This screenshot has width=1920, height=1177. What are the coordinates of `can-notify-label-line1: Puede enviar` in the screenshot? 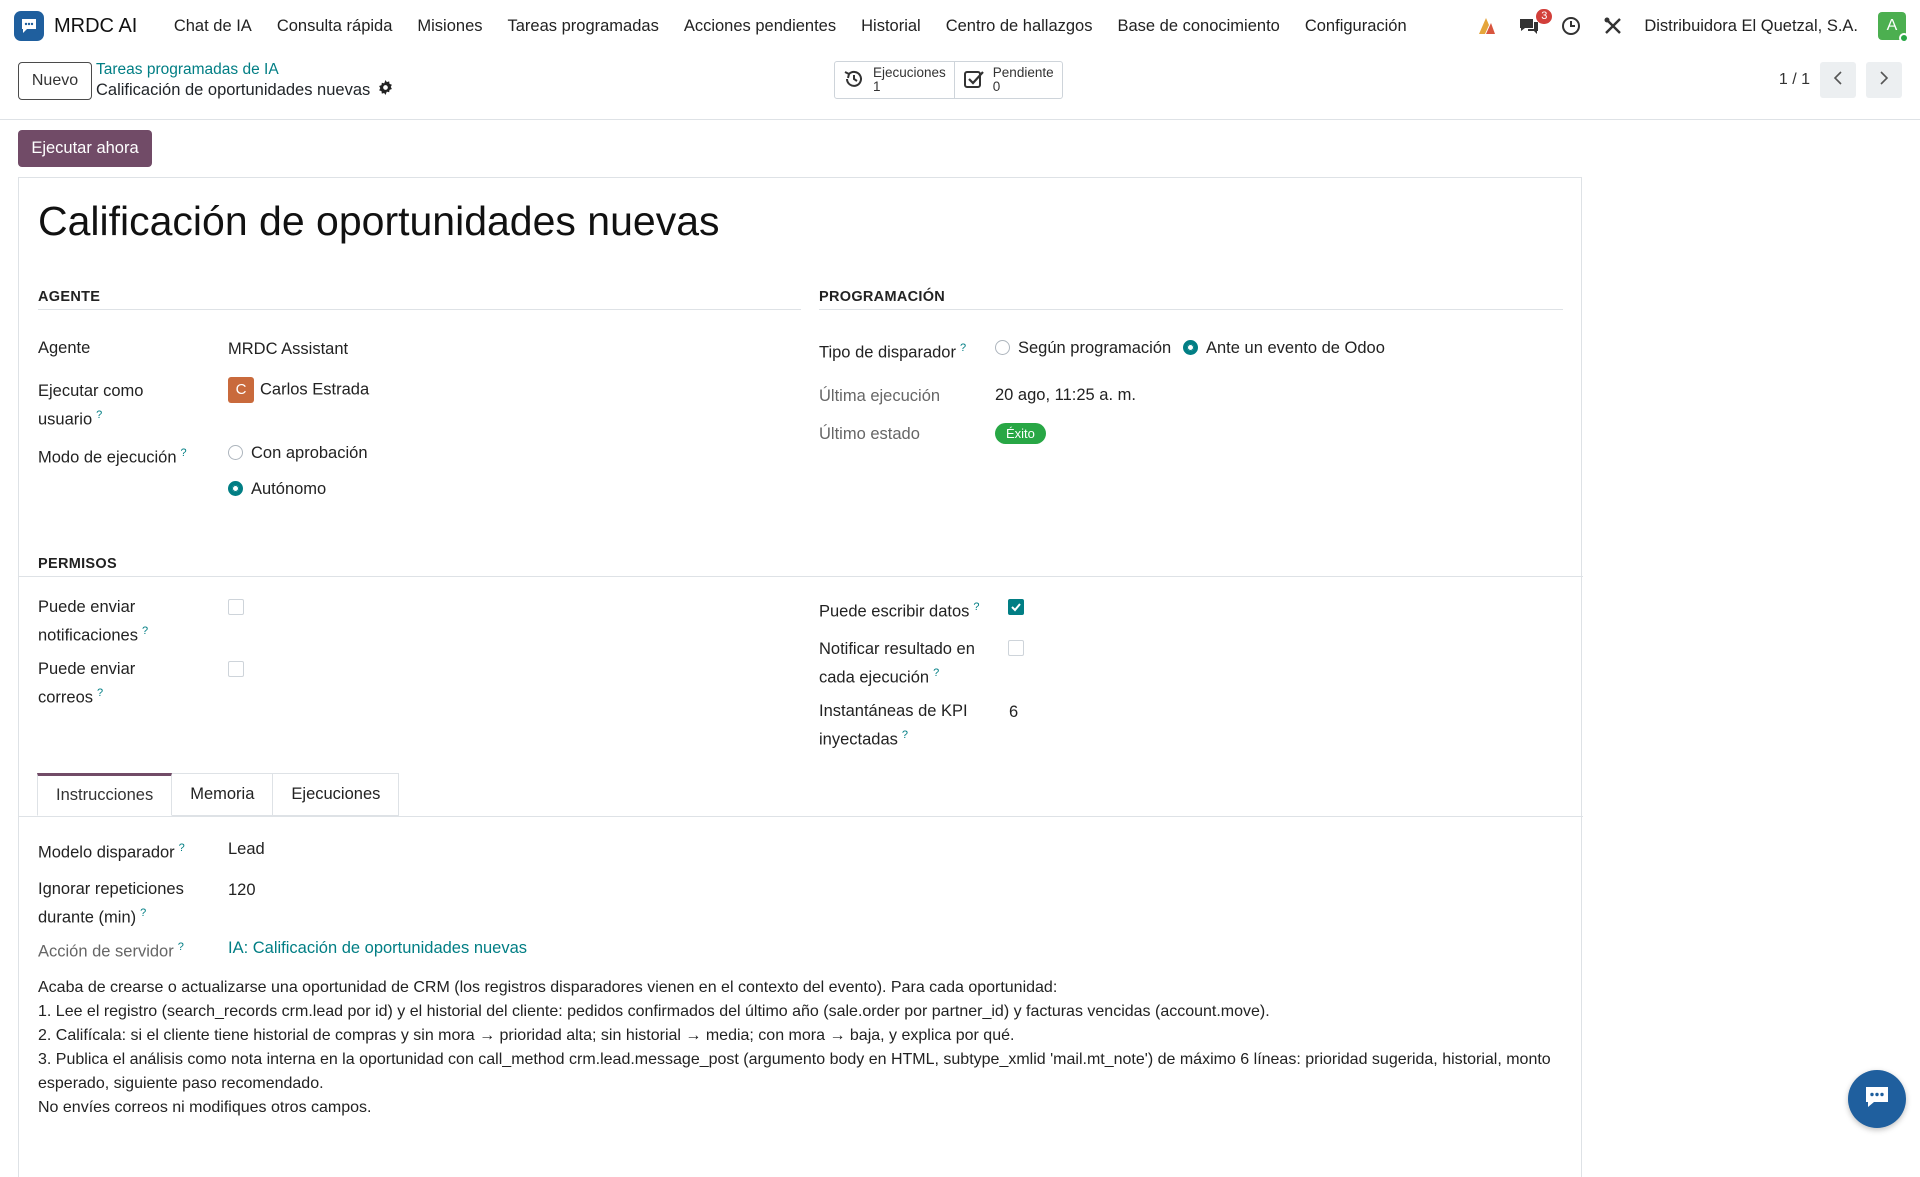 It's located at (87, 607).